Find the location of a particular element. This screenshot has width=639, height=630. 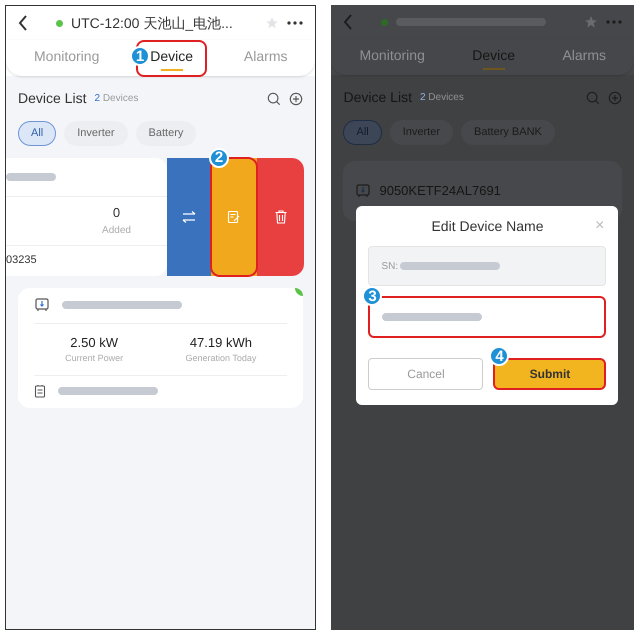

stat-value: 2.50 kW is located at coordinates (94, 343).